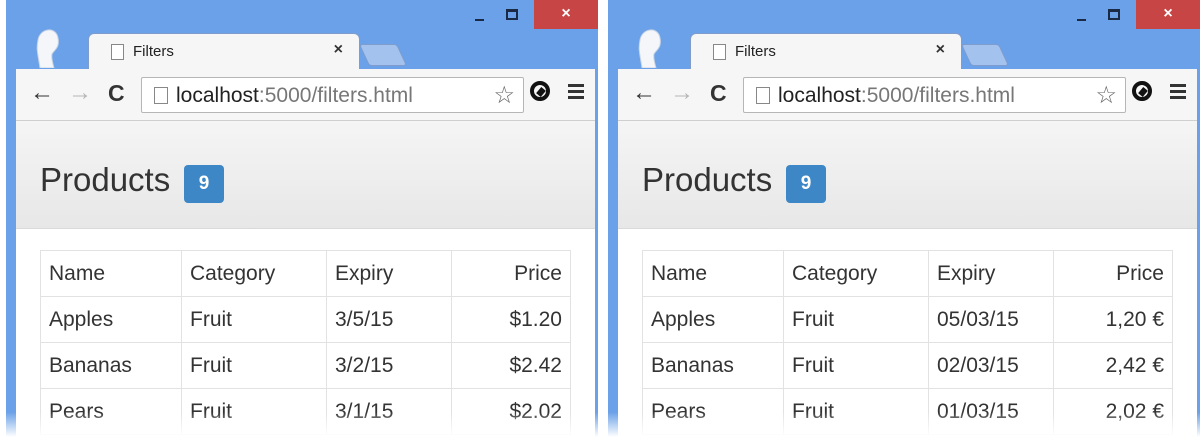  Describe the element at coordinates (511, 319) in the screenshot. I see `cell-price: $1.20` at that location.